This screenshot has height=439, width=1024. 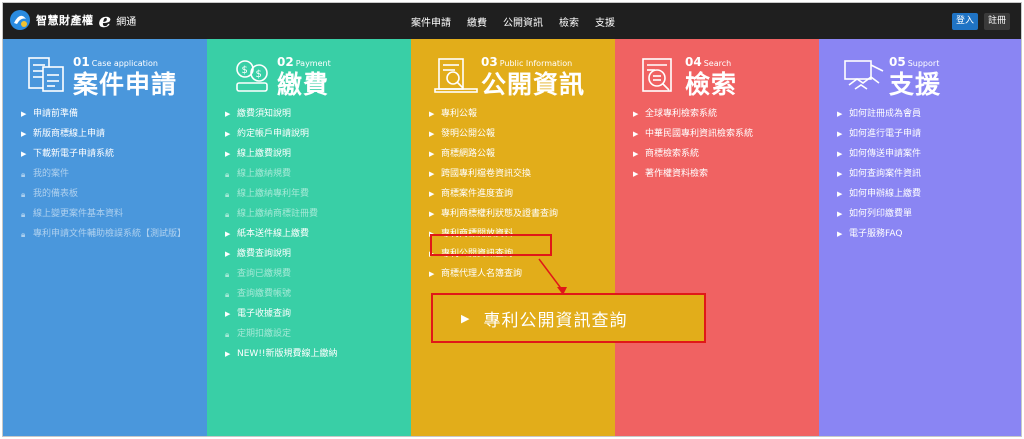 I want to click on menu-item: ▶ 申請前準備, so click(x=108, y=114).